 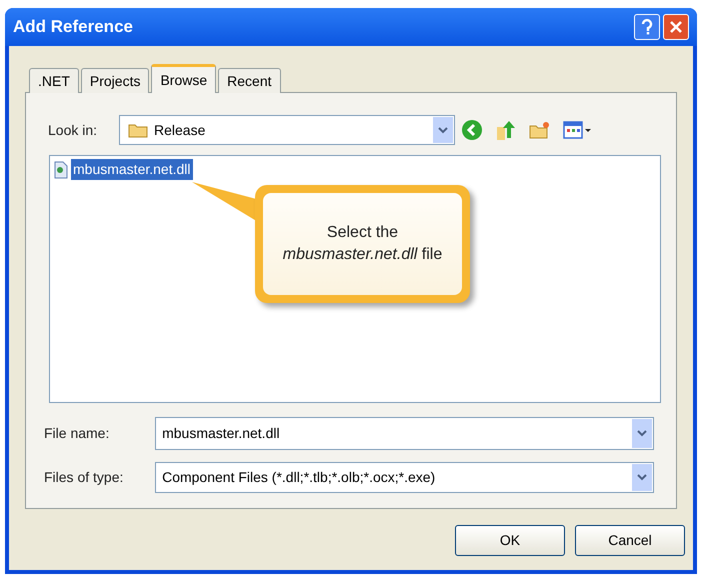 I want to click on question-mark-icon, so click(x=647, y=27).